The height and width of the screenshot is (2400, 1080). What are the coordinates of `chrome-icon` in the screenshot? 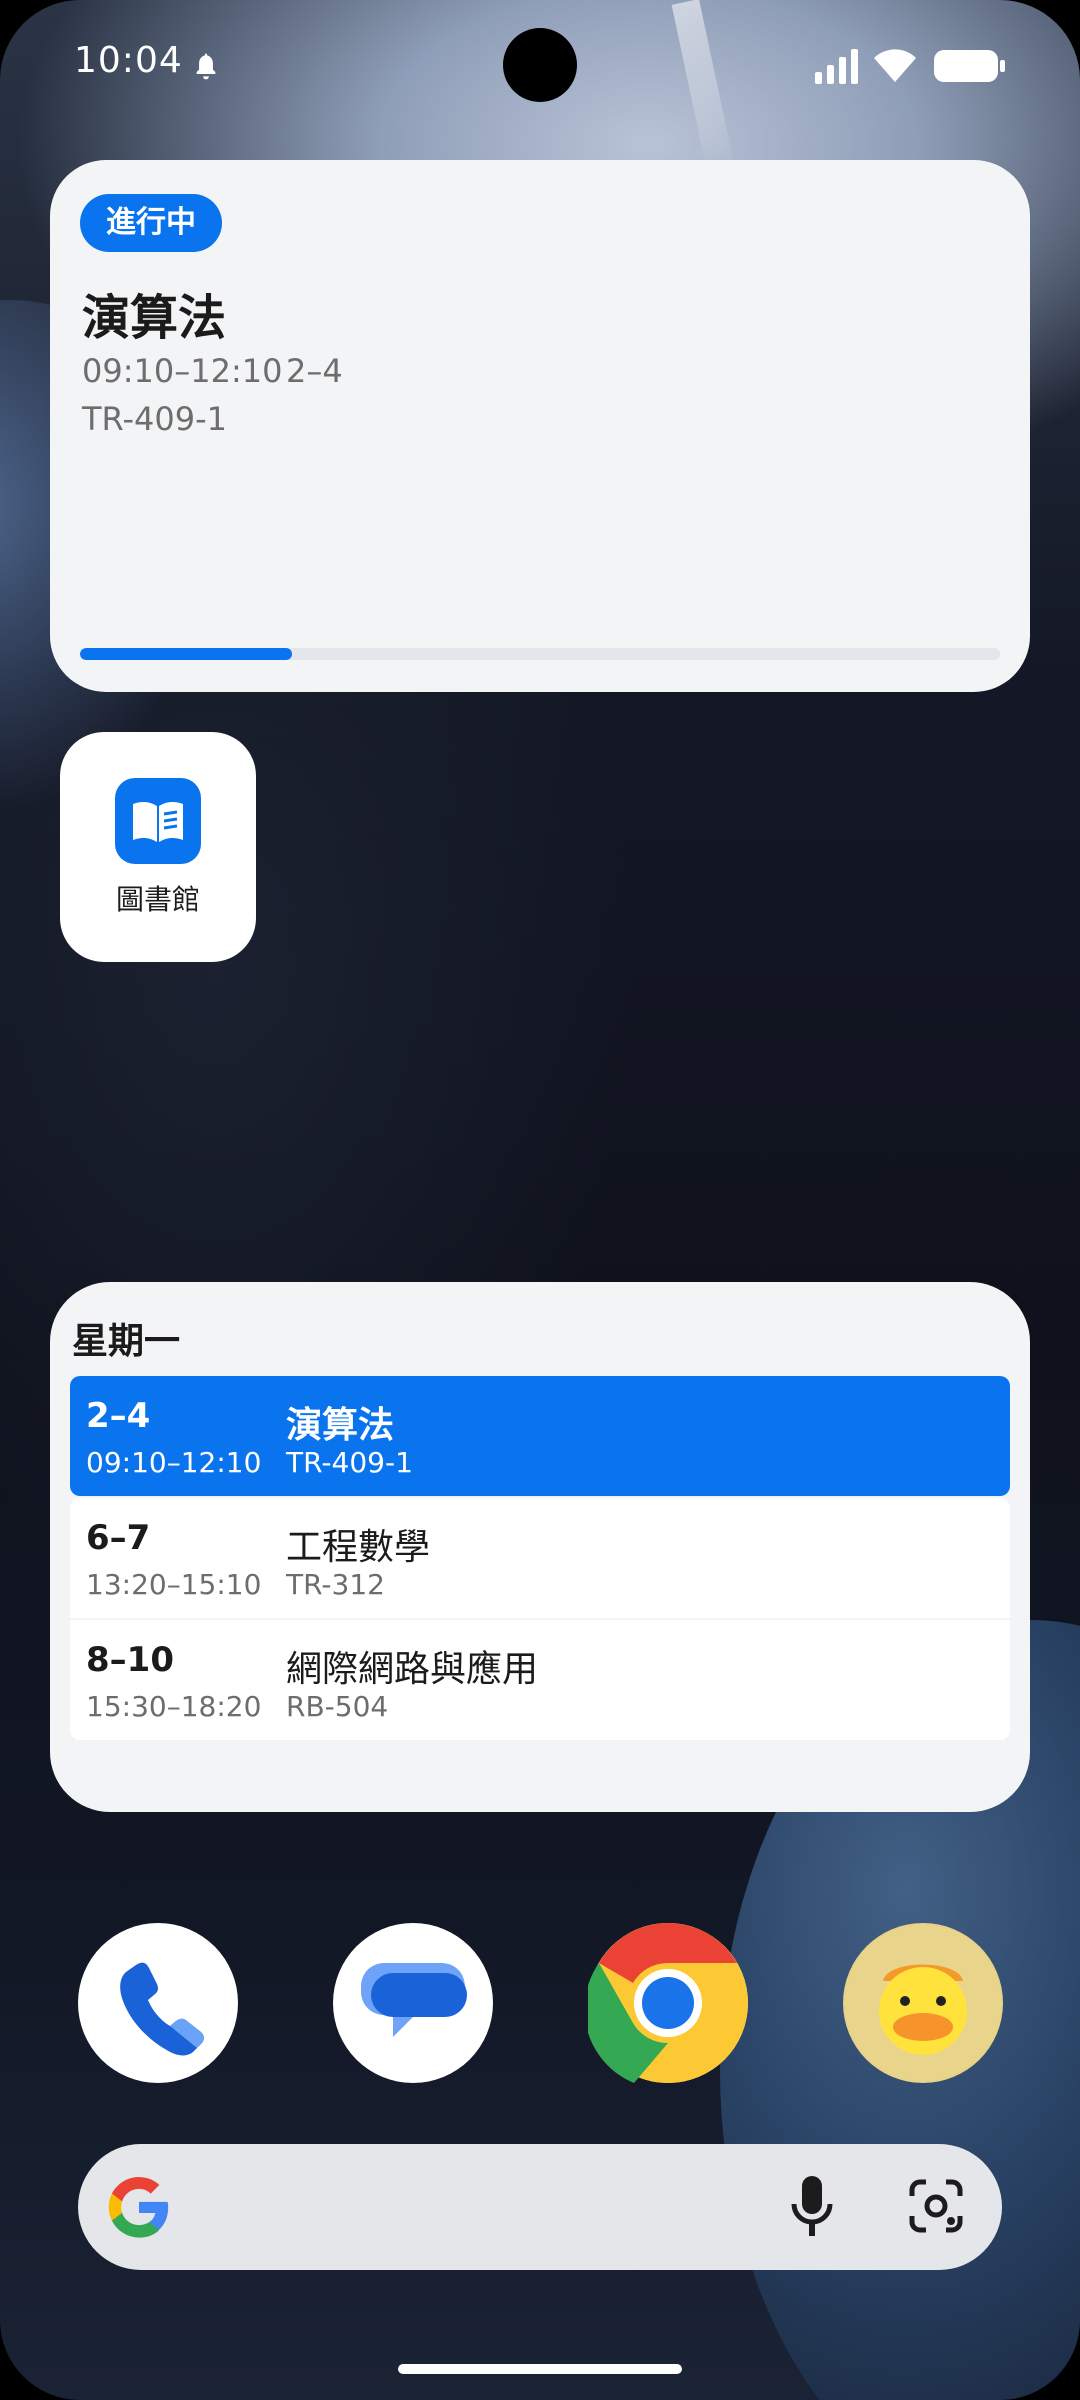 It's located at (666, 2003).